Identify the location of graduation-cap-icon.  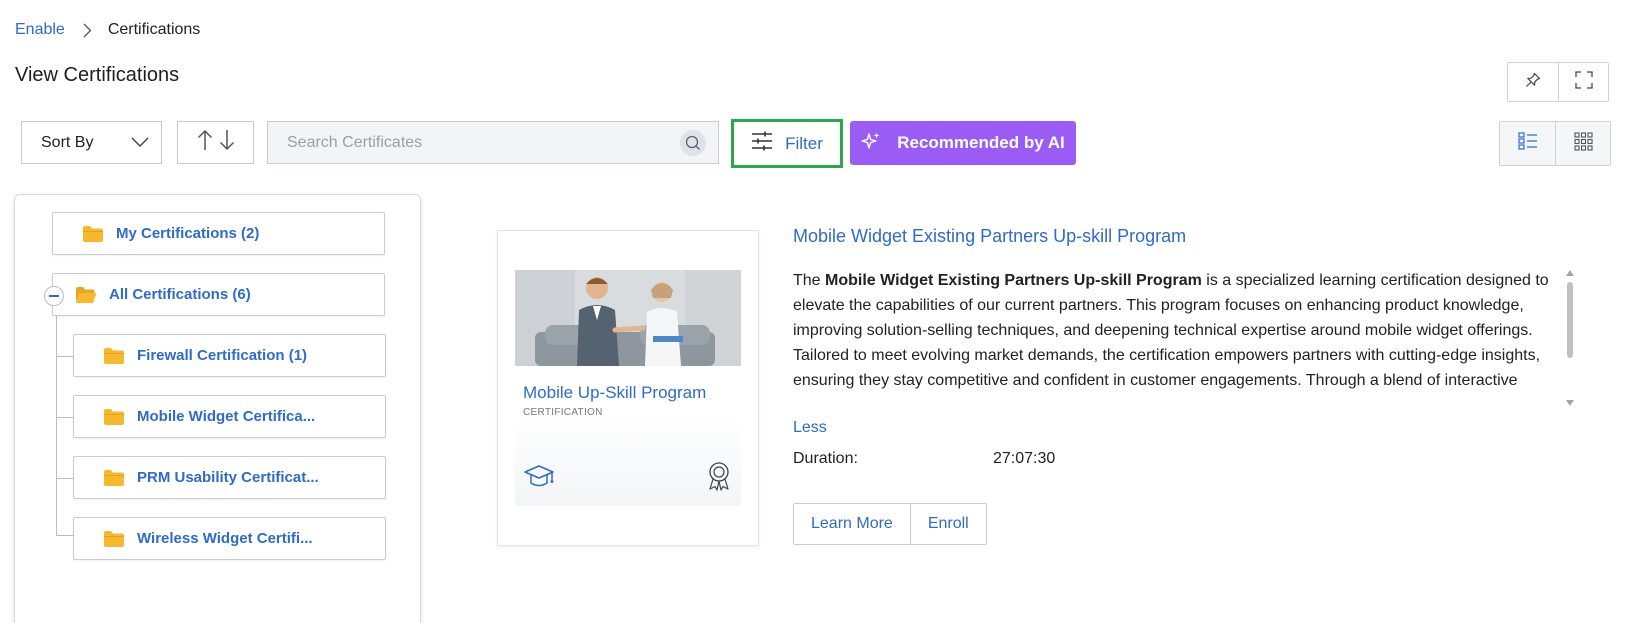
(539, 479).